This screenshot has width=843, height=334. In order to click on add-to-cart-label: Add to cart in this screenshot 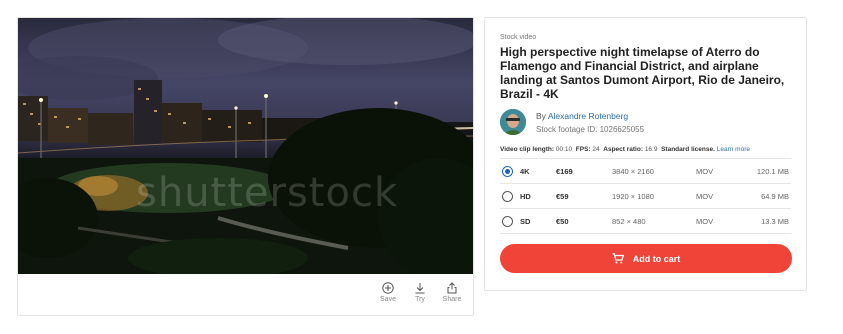, I will do `click(656, 258)`.